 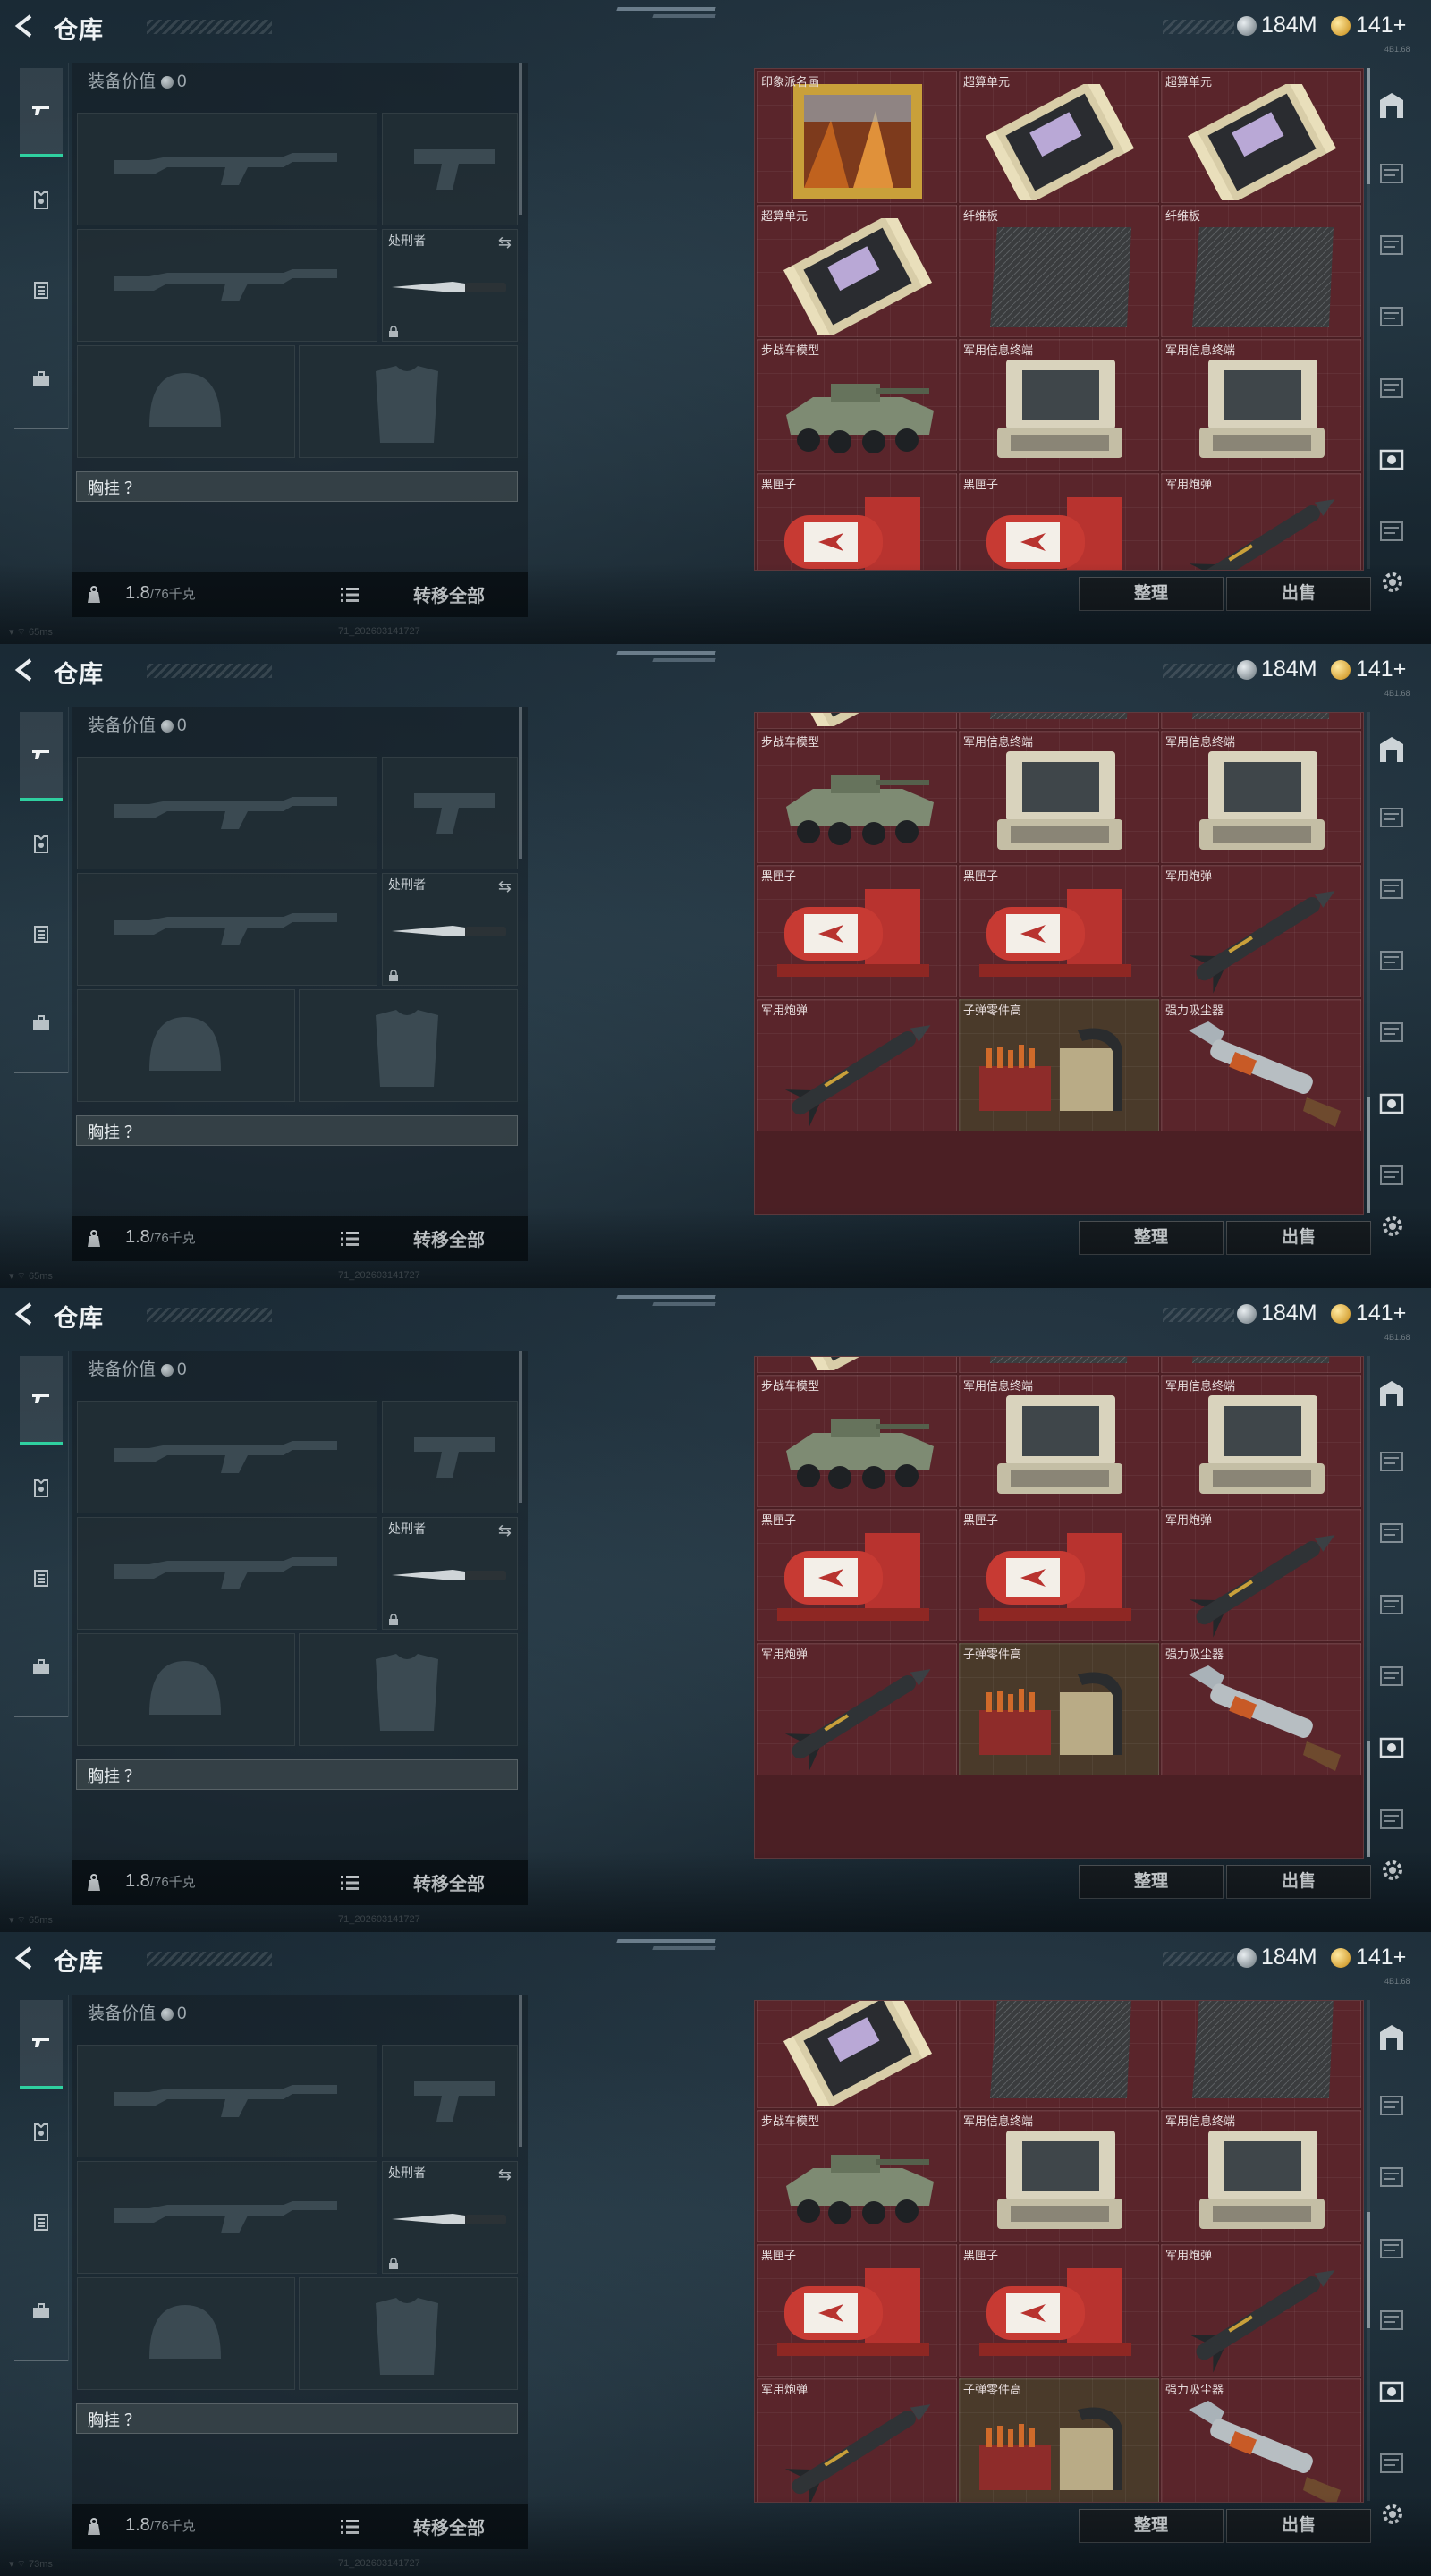 I want to click on sell-button: 出售, so click(x=1299, y=1882).